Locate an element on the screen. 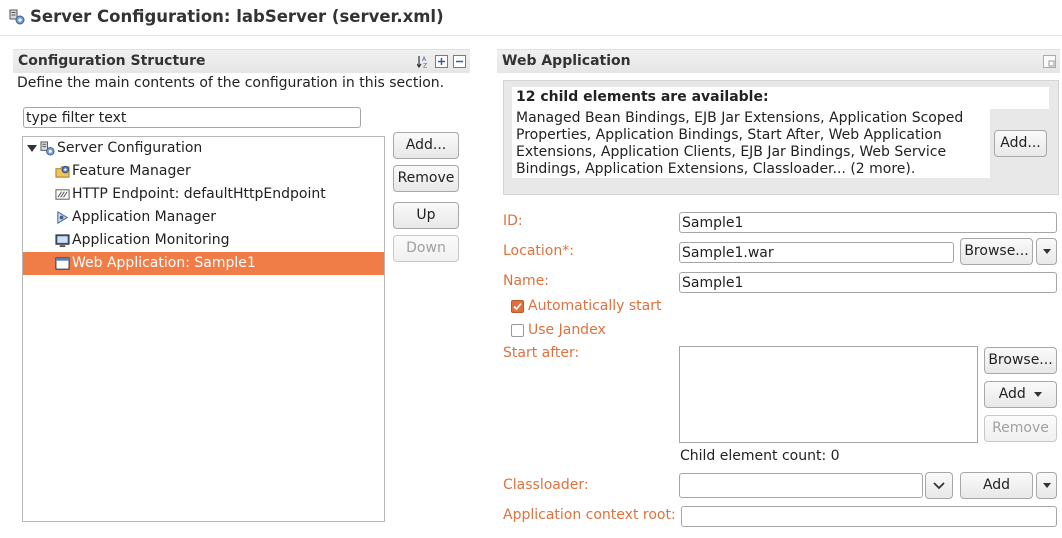 The width and height of the screenshot is (1062, 538). tree-item-http-endpoint: HTTP Endpoint: defaultHttpEndpoint is located at coordinates (203, 194).